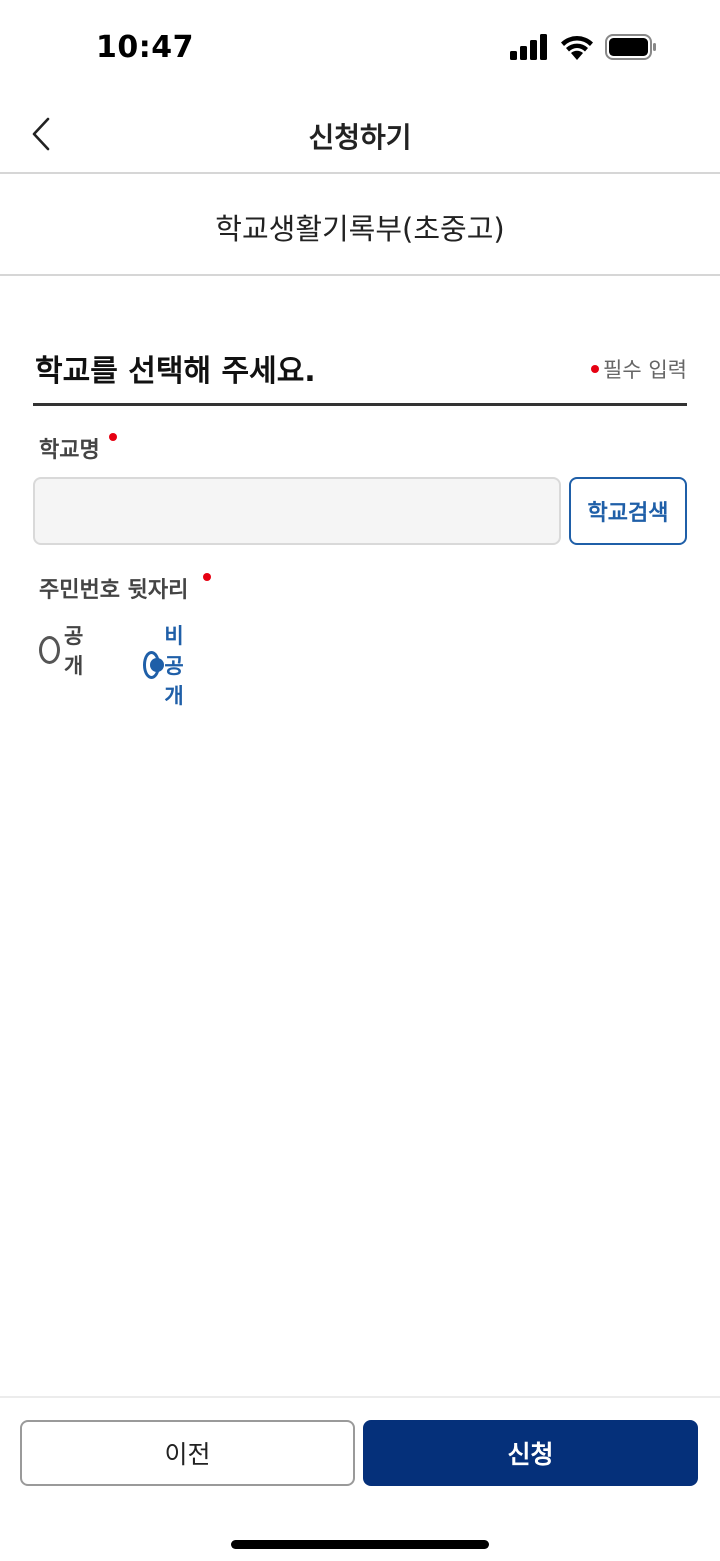  I want to click on signal-icon, so click(528, 47).